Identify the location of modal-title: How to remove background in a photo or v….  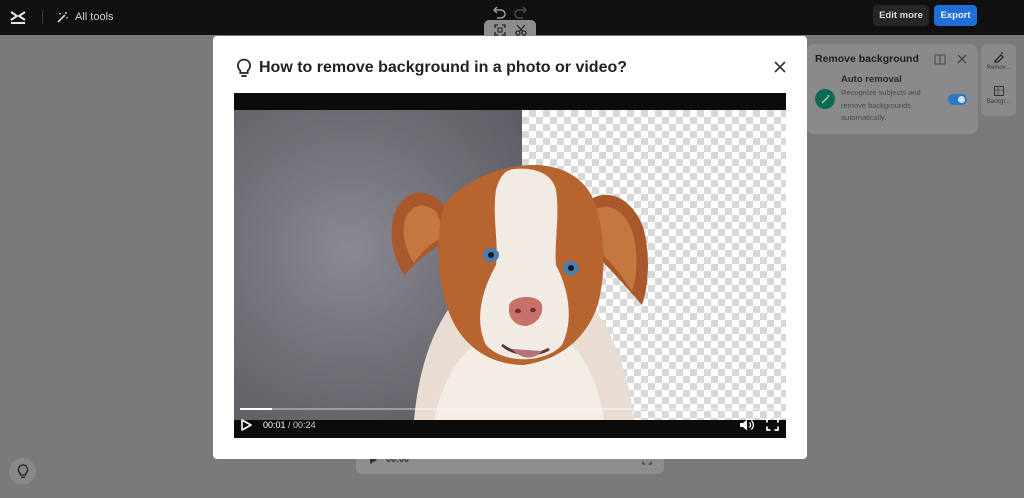
(443, 67).